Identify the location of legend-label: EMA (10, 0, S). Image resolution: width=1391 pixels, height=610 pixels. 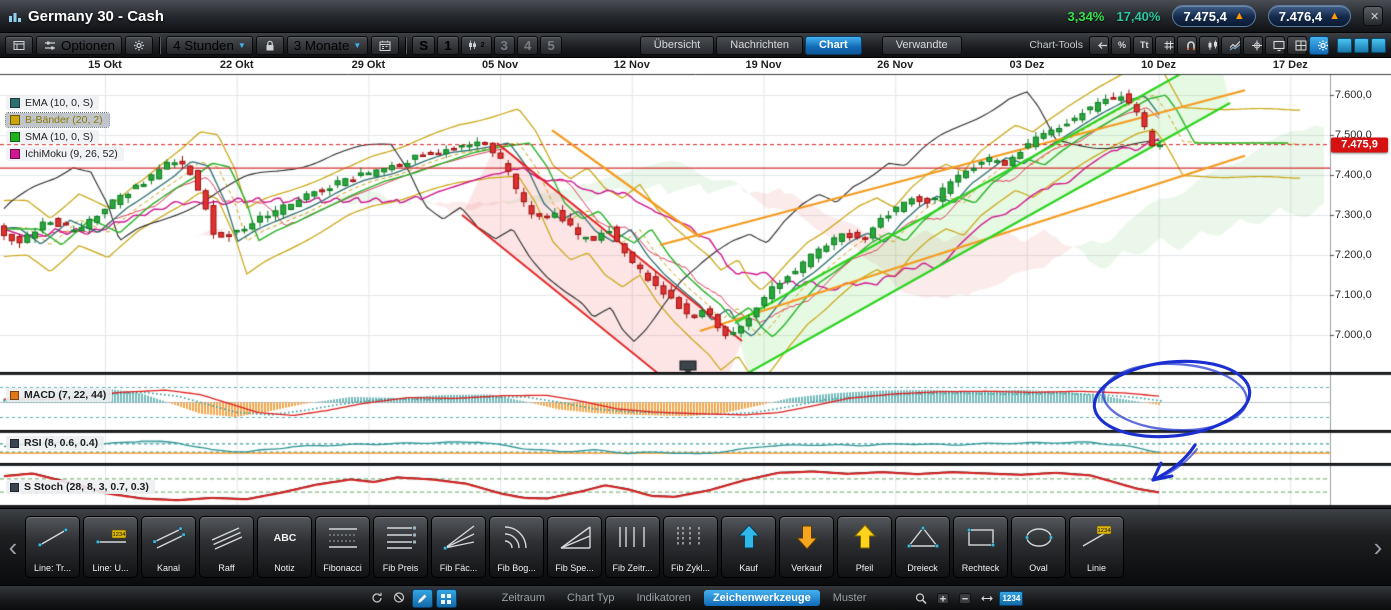
(59, 103).